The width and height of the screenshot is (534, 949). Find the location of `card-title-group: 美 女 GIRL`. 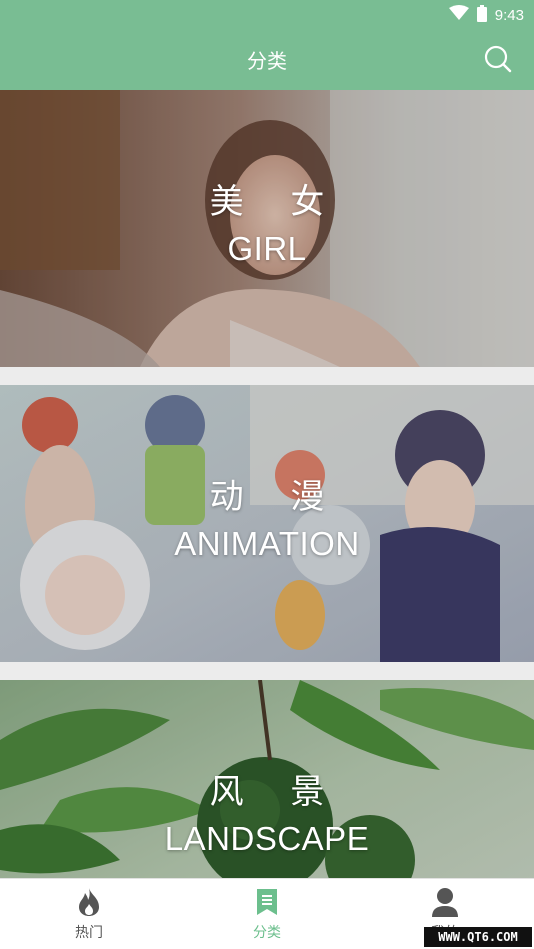

card-title-group: 美 女 GIRL is located at coordinates (267, 227).